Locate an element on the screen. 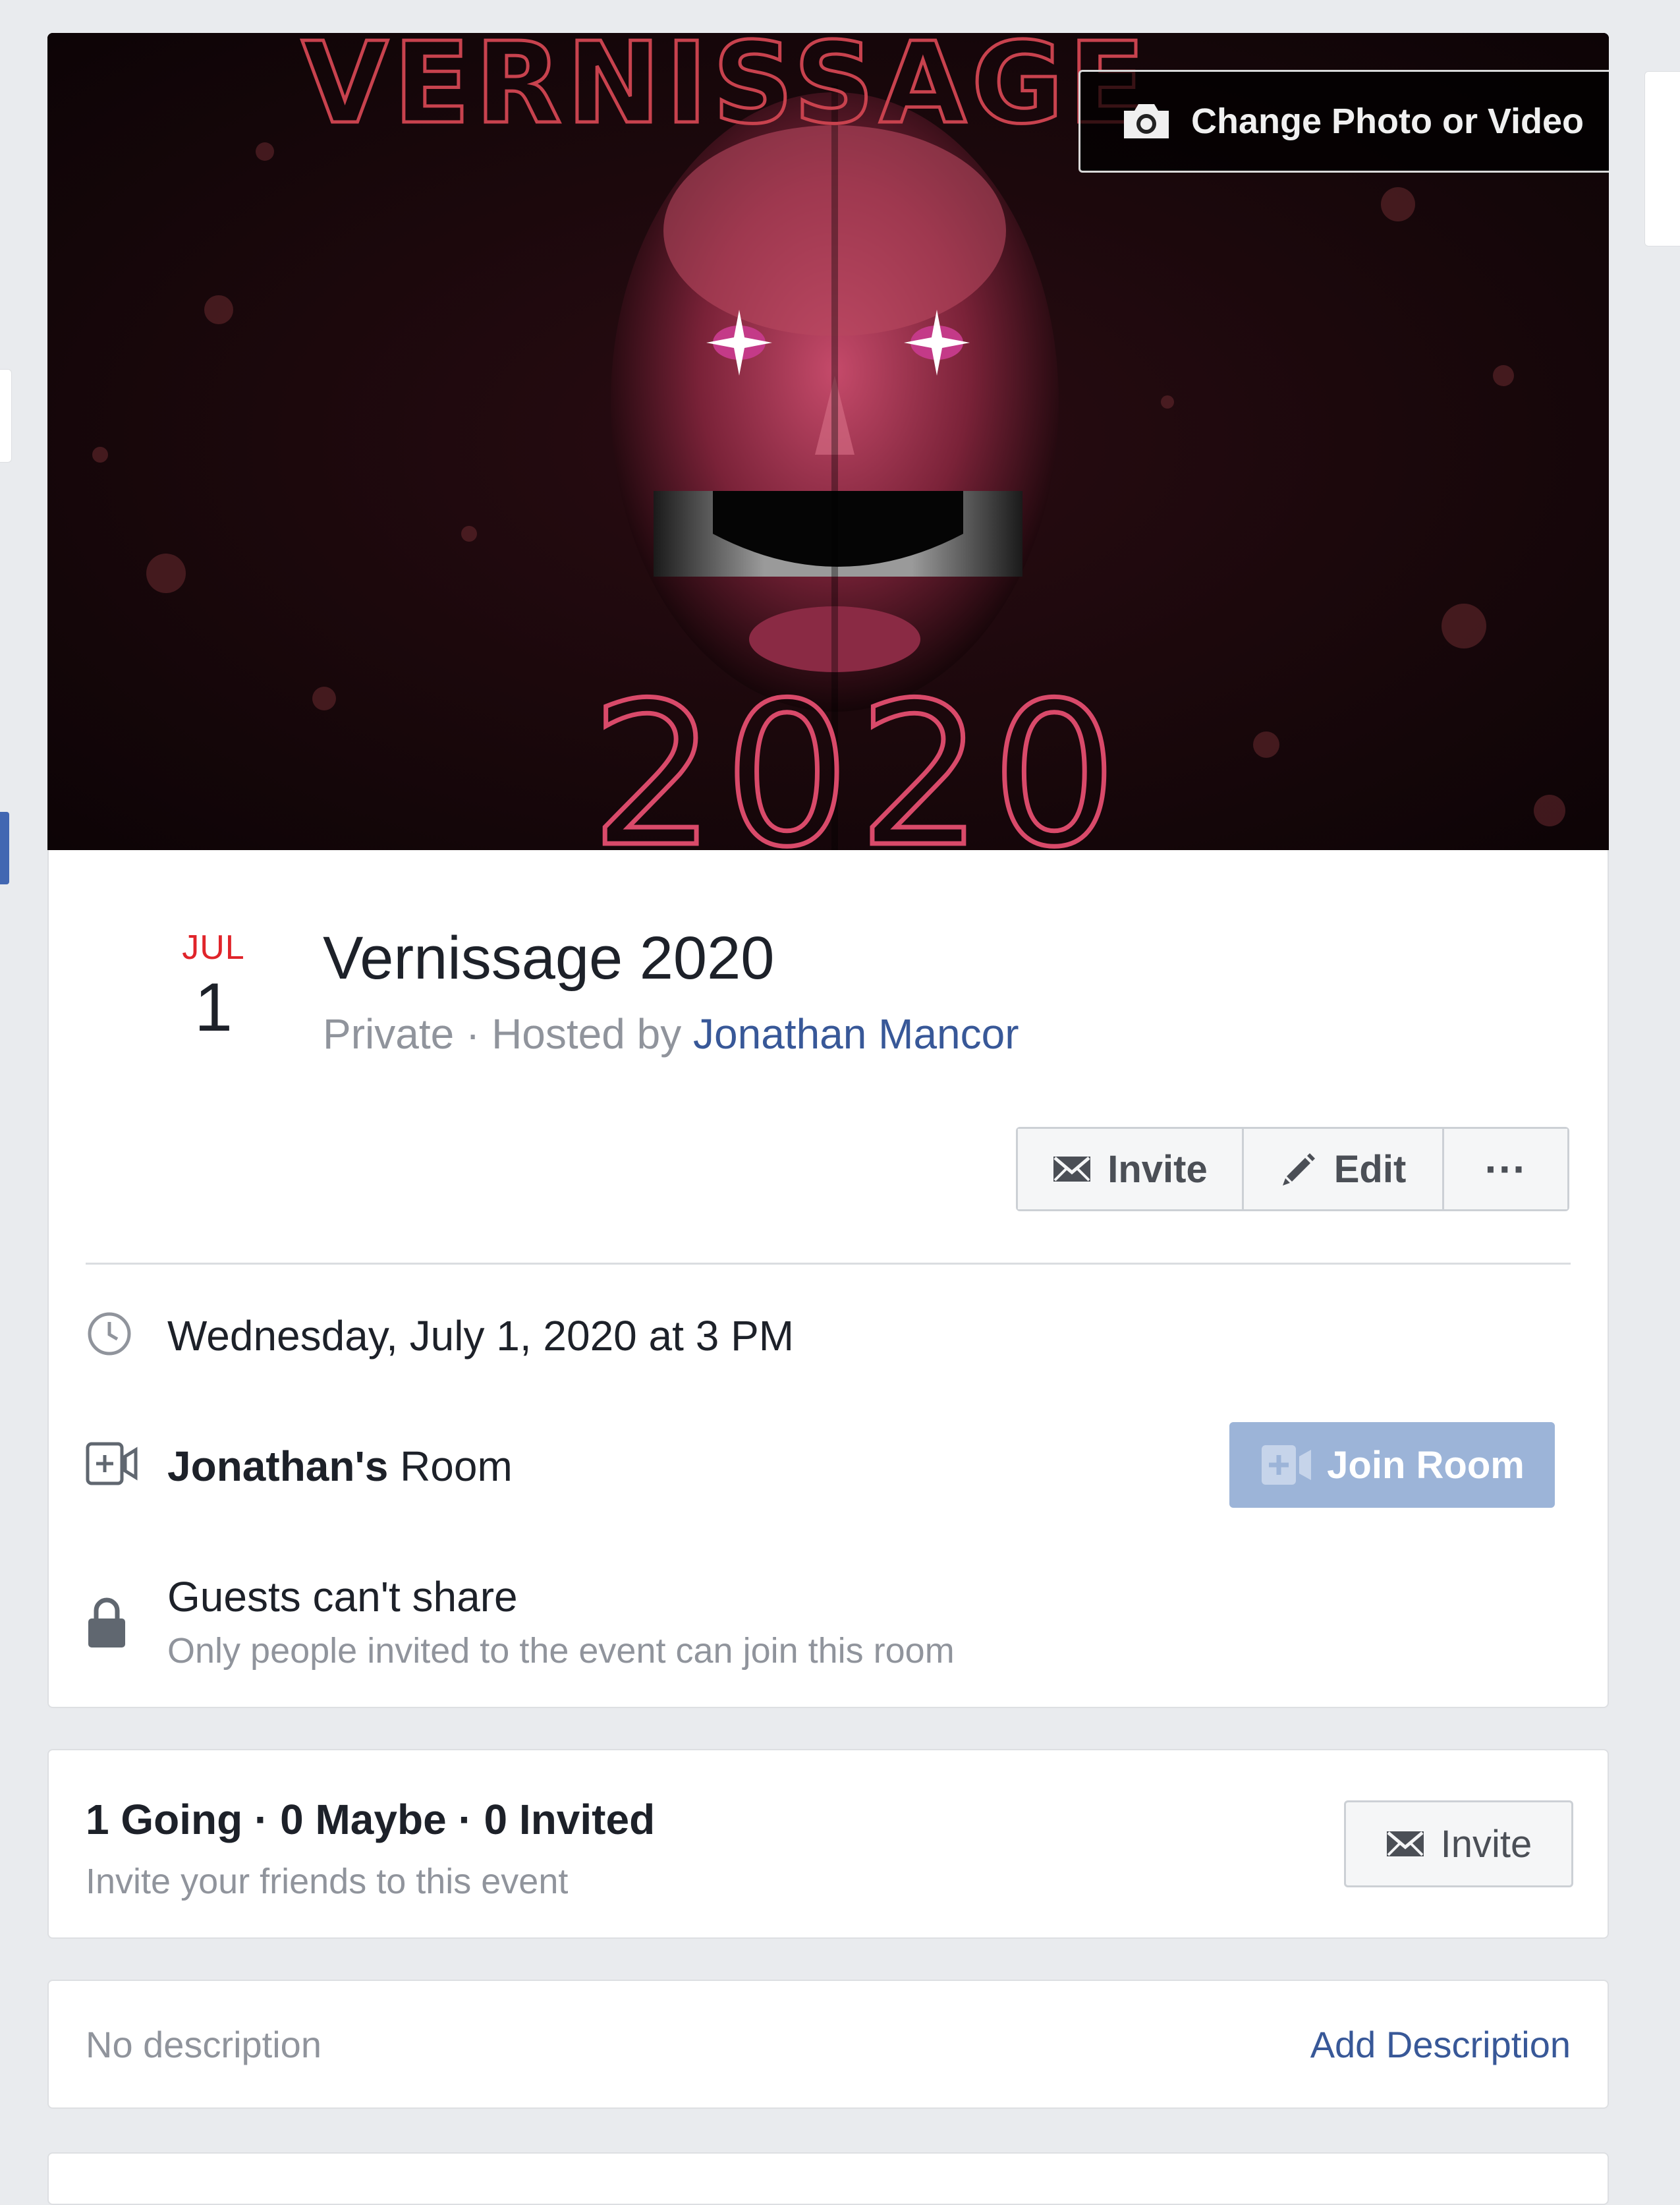 Image resolution: width=1680 pixels, height=2205 pixels. host-link: Jonathan Mancor is located at coordinates (856, 1034).